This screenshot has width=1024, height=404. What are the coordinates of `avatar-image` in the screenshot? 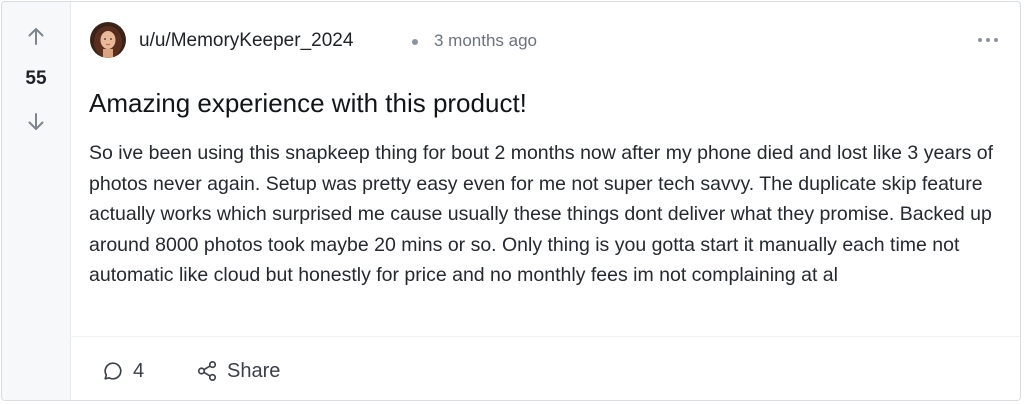 It's located at (108, 40).